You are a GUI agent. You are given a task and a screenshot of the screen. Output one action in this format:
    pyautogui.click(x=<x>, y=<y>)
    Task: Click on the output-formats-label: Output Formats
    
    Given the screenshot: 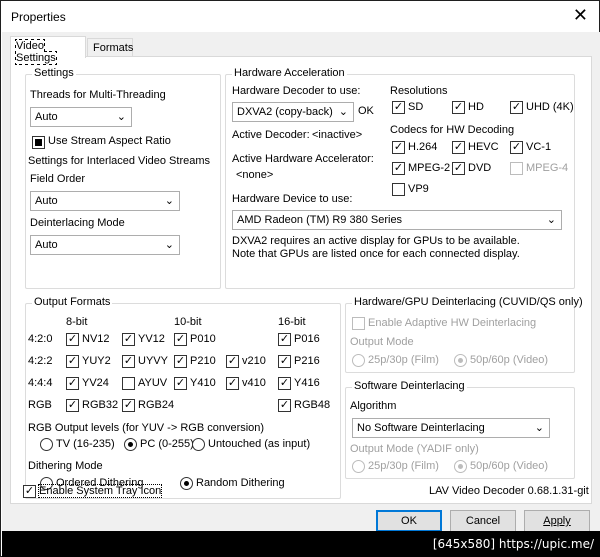 What is the action you would take?
    pyautogui.click(x=72, y=302)
    